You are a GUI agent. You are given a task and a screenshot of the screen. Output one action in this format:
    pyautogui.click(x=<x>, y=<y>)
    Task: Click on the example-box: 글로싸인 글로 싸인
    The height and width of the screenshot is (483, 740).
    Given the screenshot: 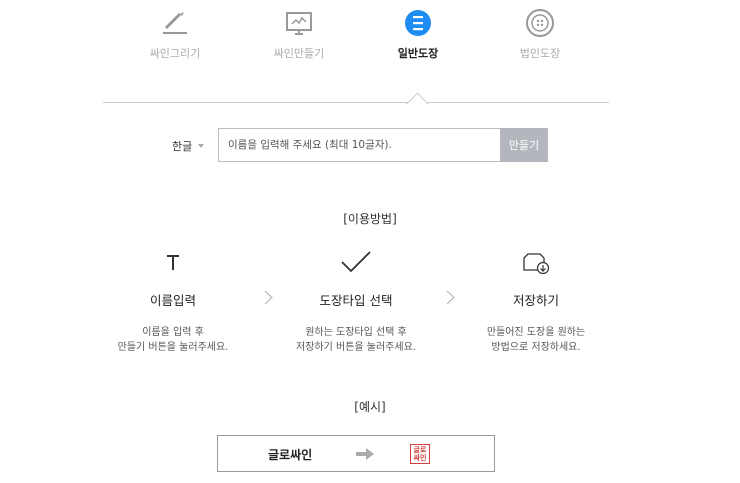 What is the action you would take?
    pyautogui.click(x=356, y=453)
    